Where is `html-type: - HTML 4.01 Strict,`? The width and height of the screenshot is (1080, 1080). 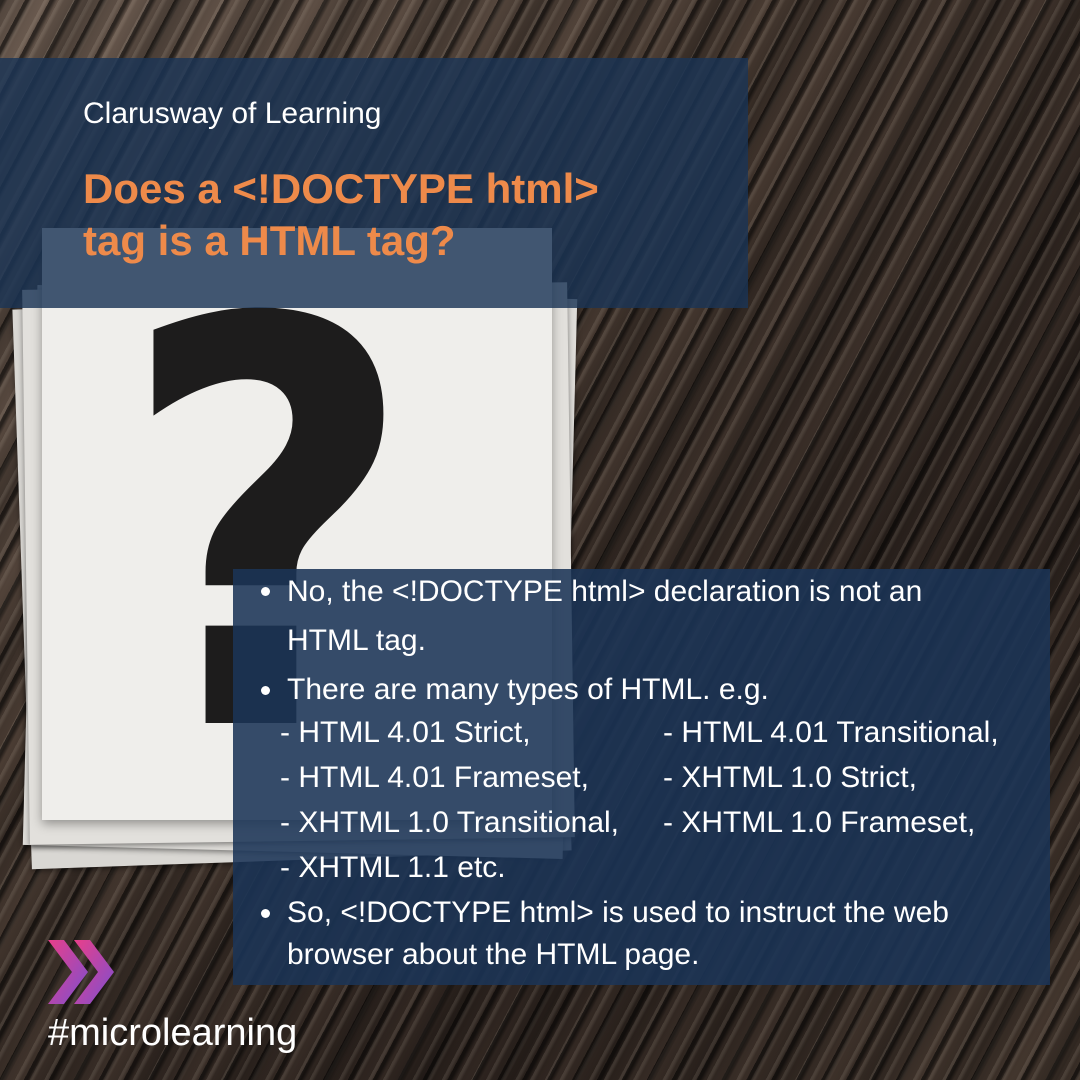
html-type: - HTML 4.01 Strict, is located at coordinates (405, 732).